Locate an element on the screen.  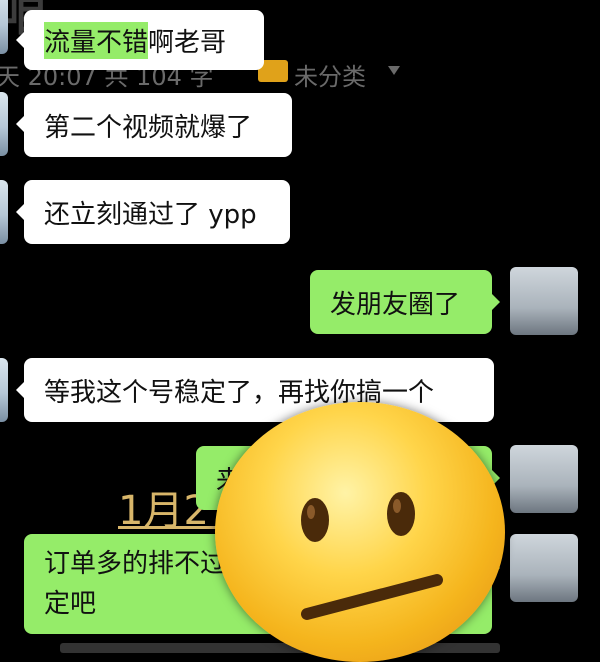
dropdown-triangle-icon is located at coordinates (394, 70).